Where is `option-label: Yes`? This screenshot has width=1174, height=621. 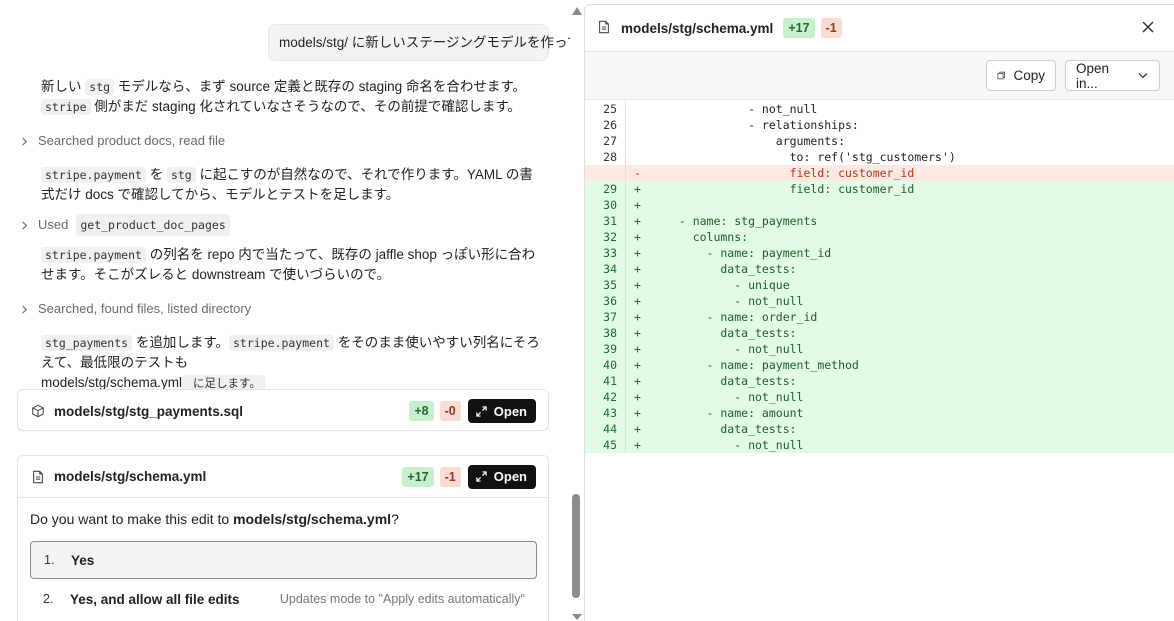 option-label: Yes is located at coordinates (83, 560).